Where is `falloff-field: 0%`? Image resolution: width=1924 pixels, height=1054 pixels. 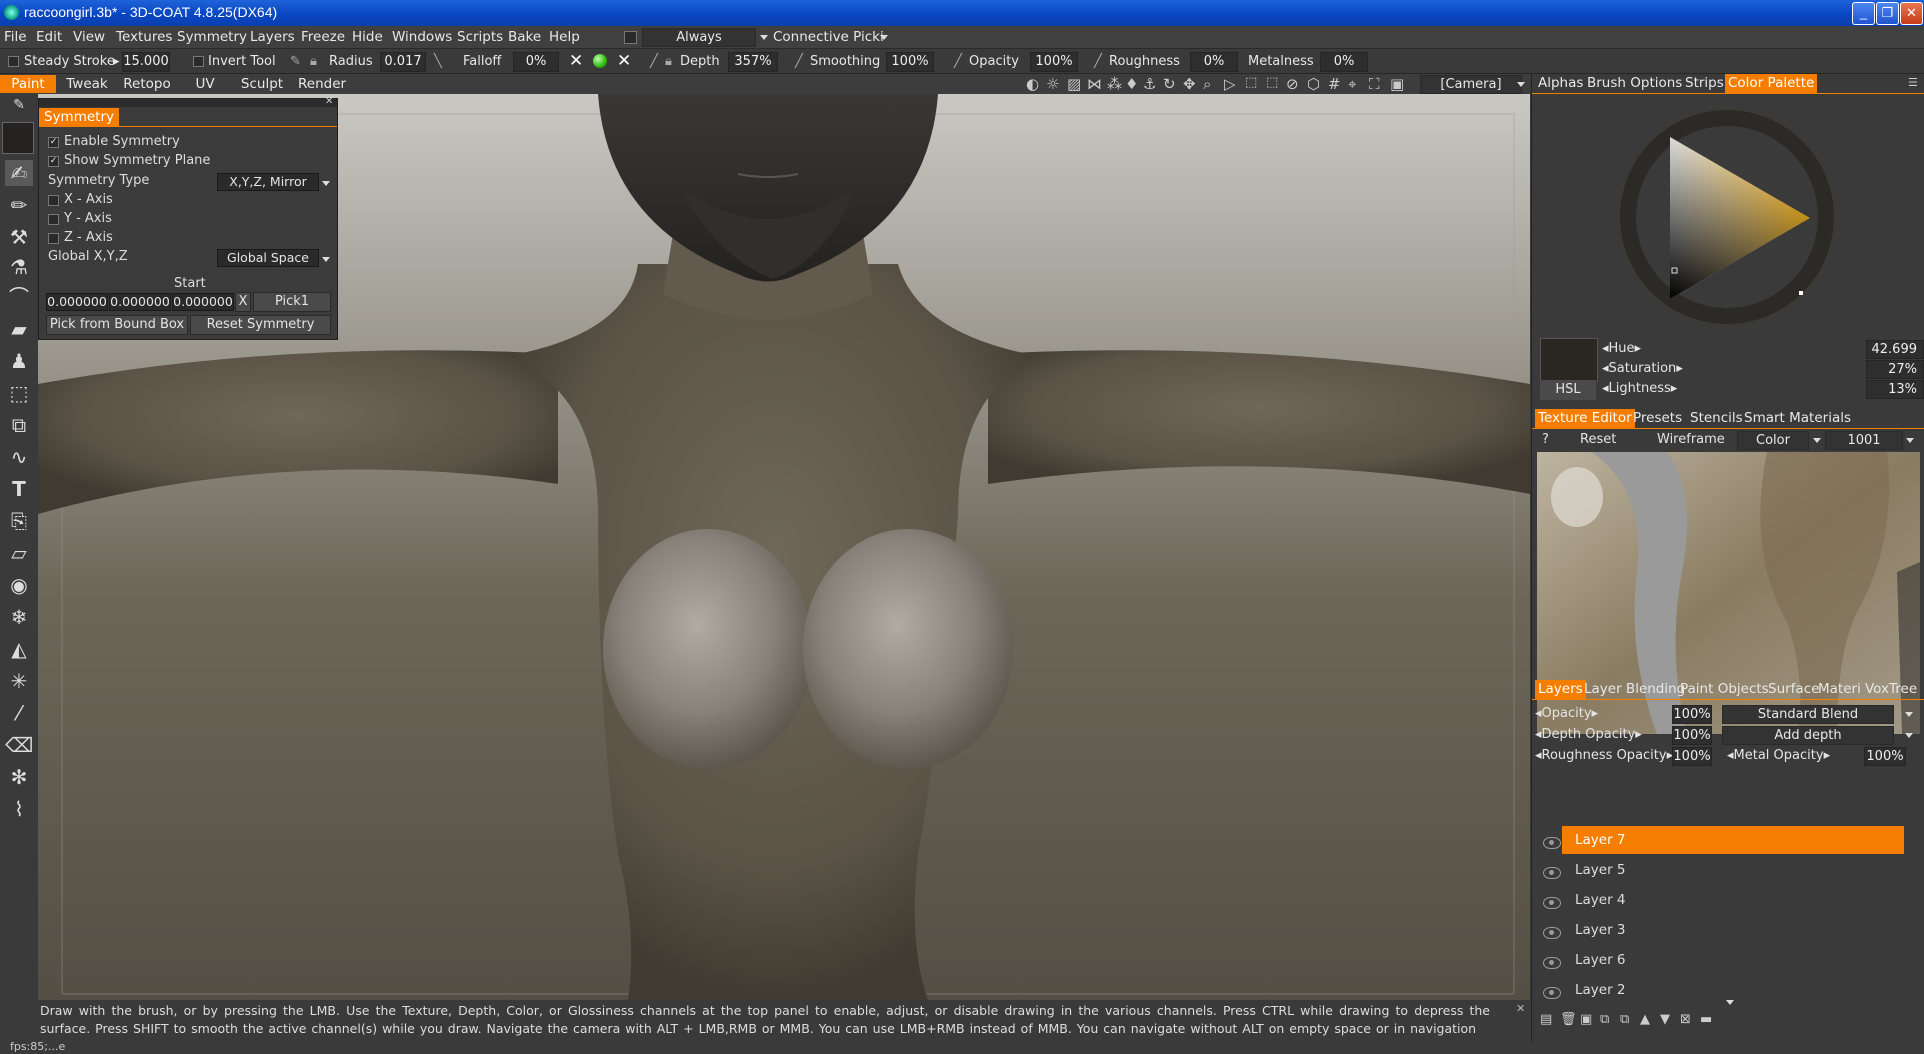
falloff-field: 0% is located at coordinates (536, 62).